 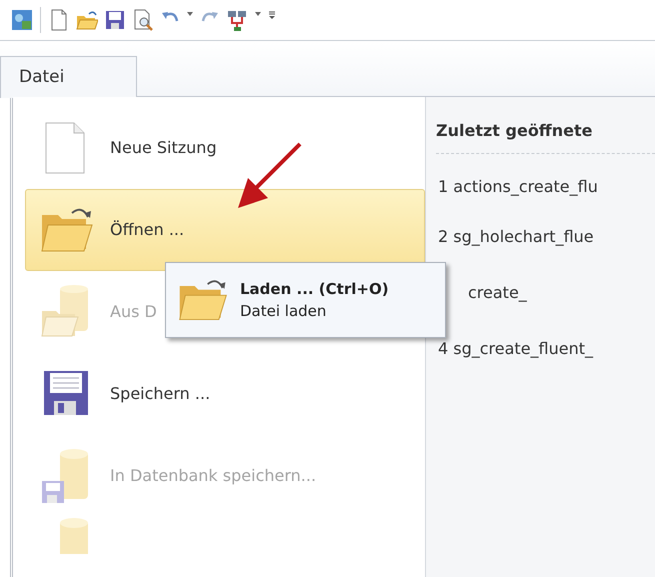 I want to click on annotation-arrow, so click(x=270, y=175).